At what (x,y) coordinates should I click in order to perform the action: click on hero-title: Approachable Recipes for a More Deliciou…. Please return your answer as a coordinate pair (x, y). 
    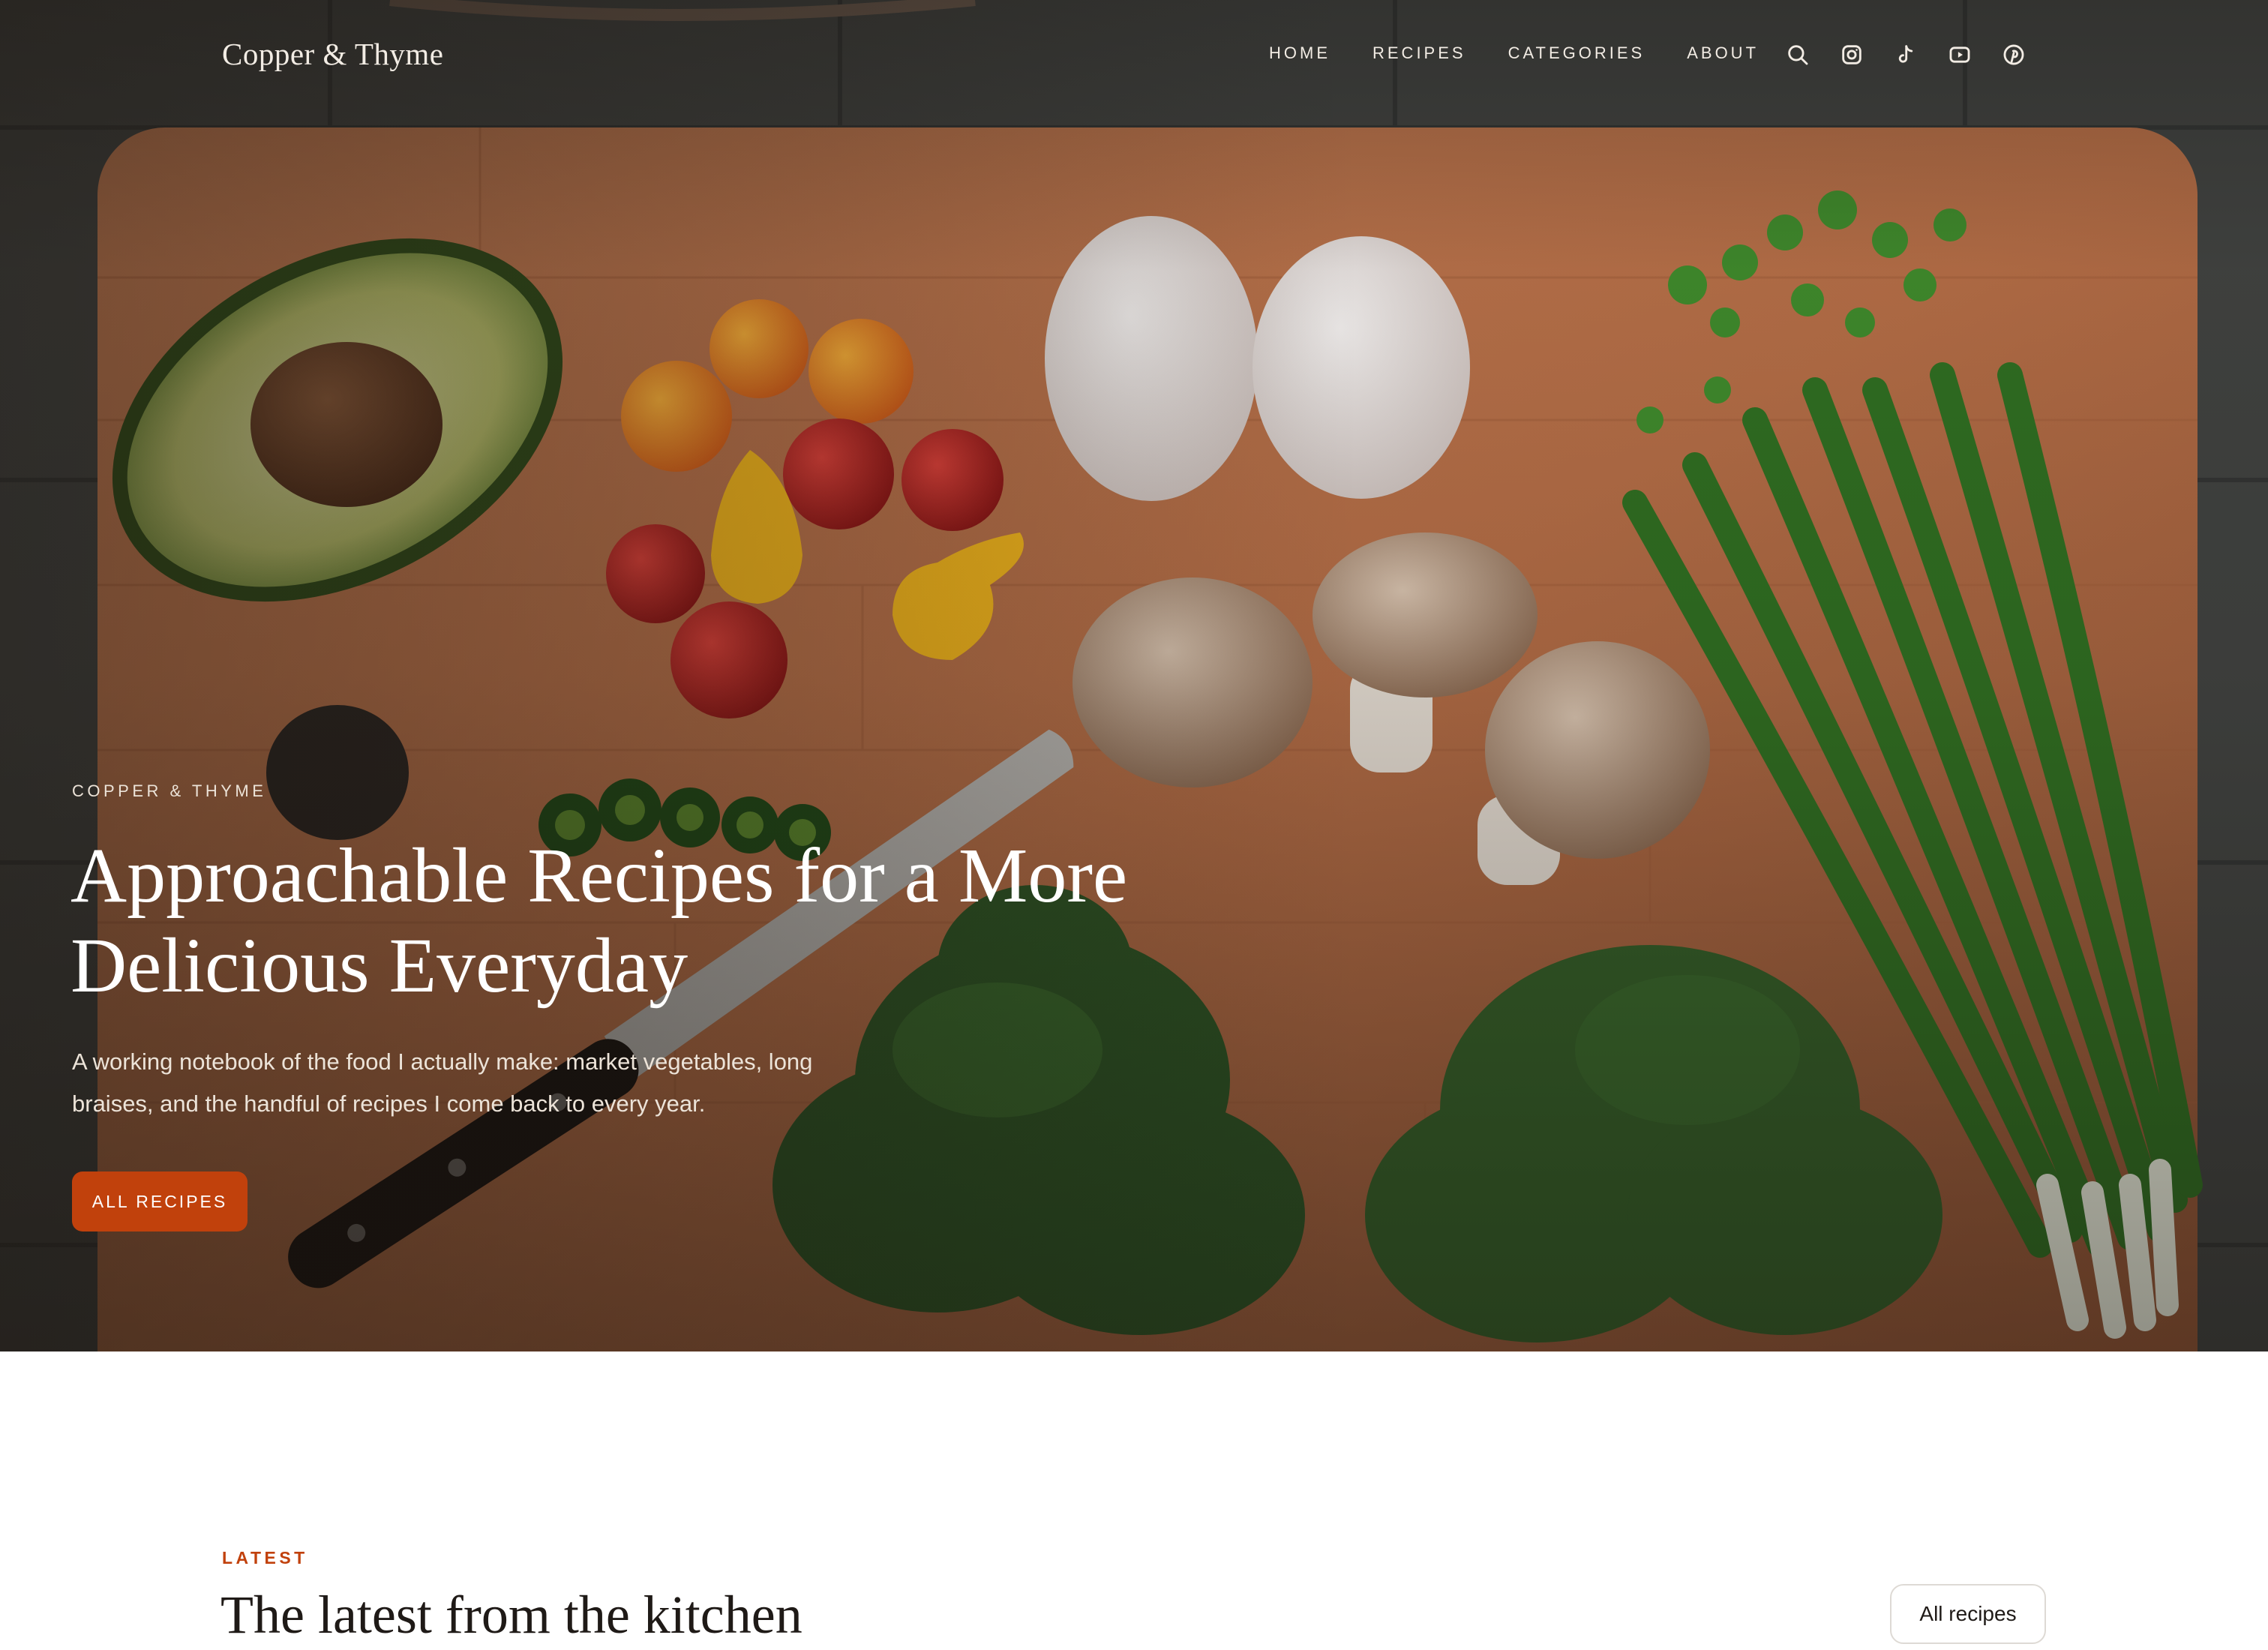
    Looking at the image, I should click on (599, 920).